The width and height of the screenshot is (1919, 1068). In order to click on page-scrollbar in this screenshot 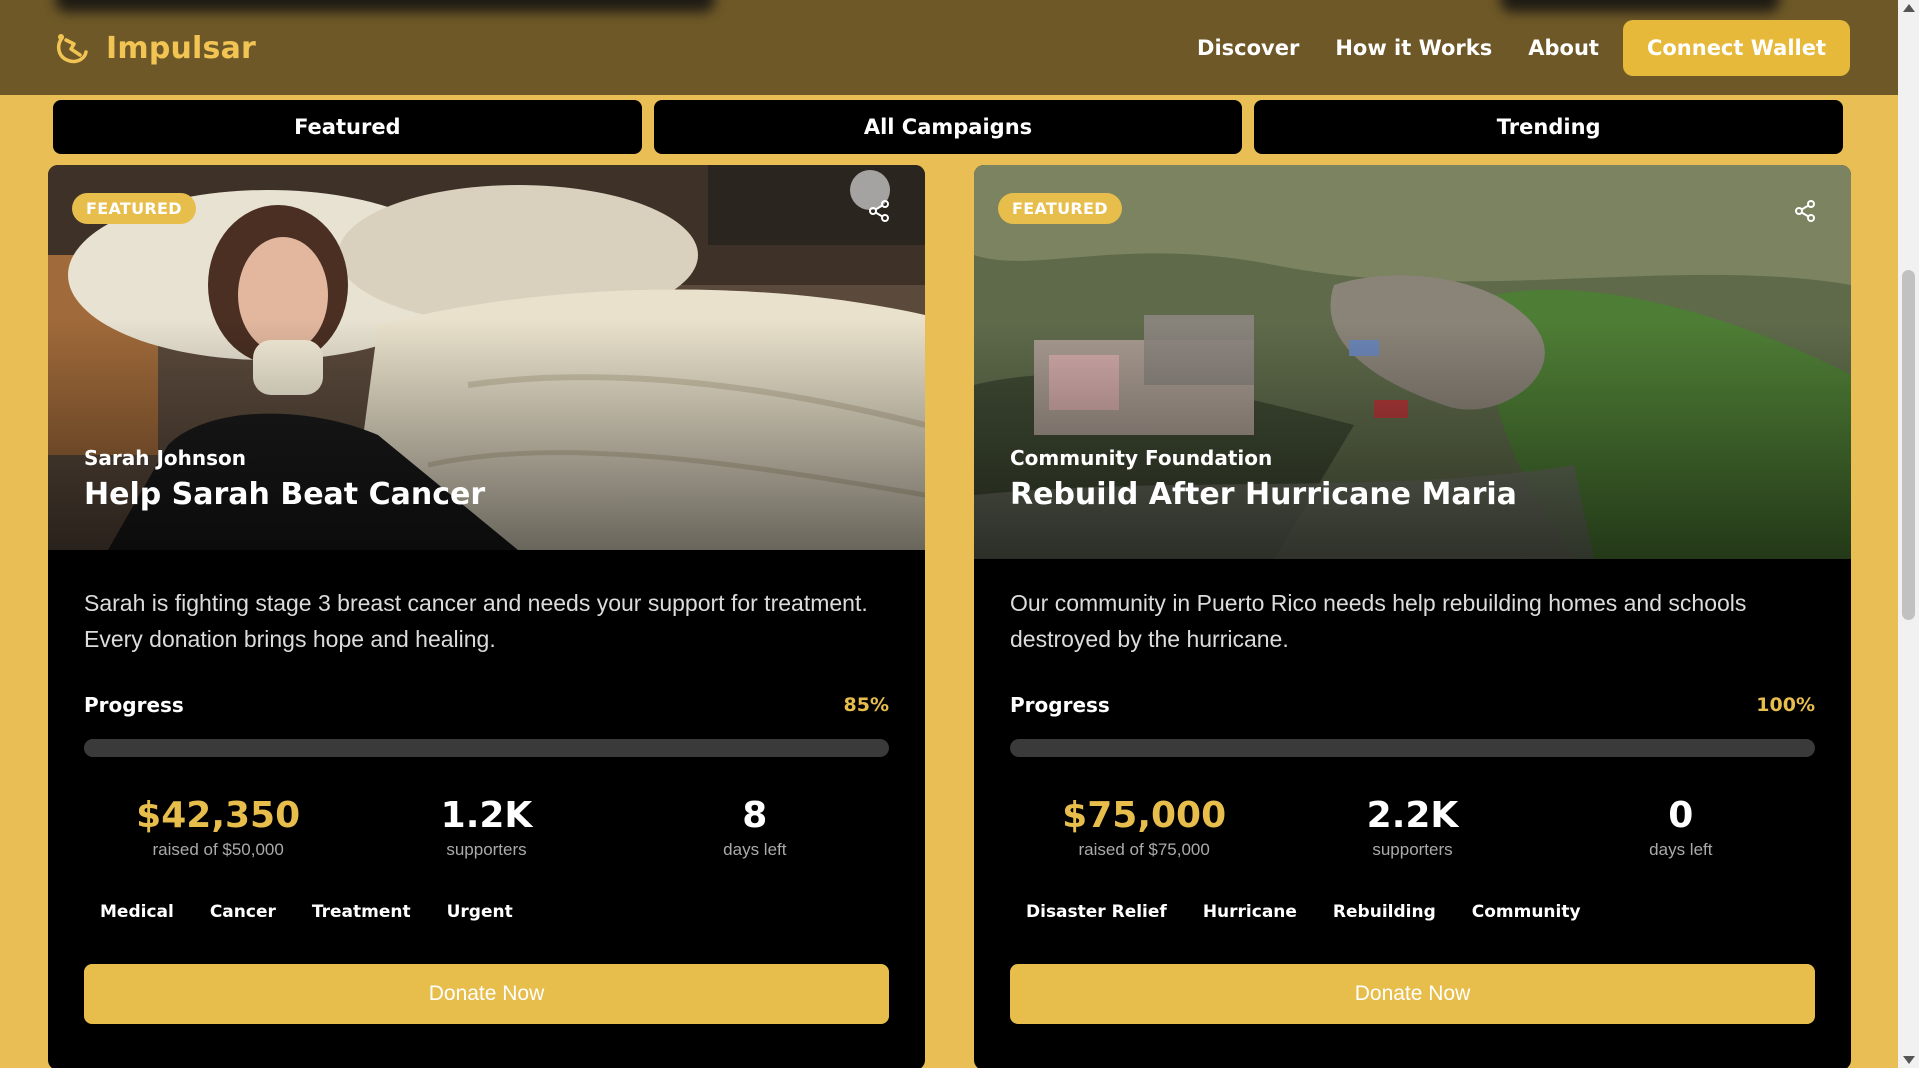, I will do `click(1908, 534)`.